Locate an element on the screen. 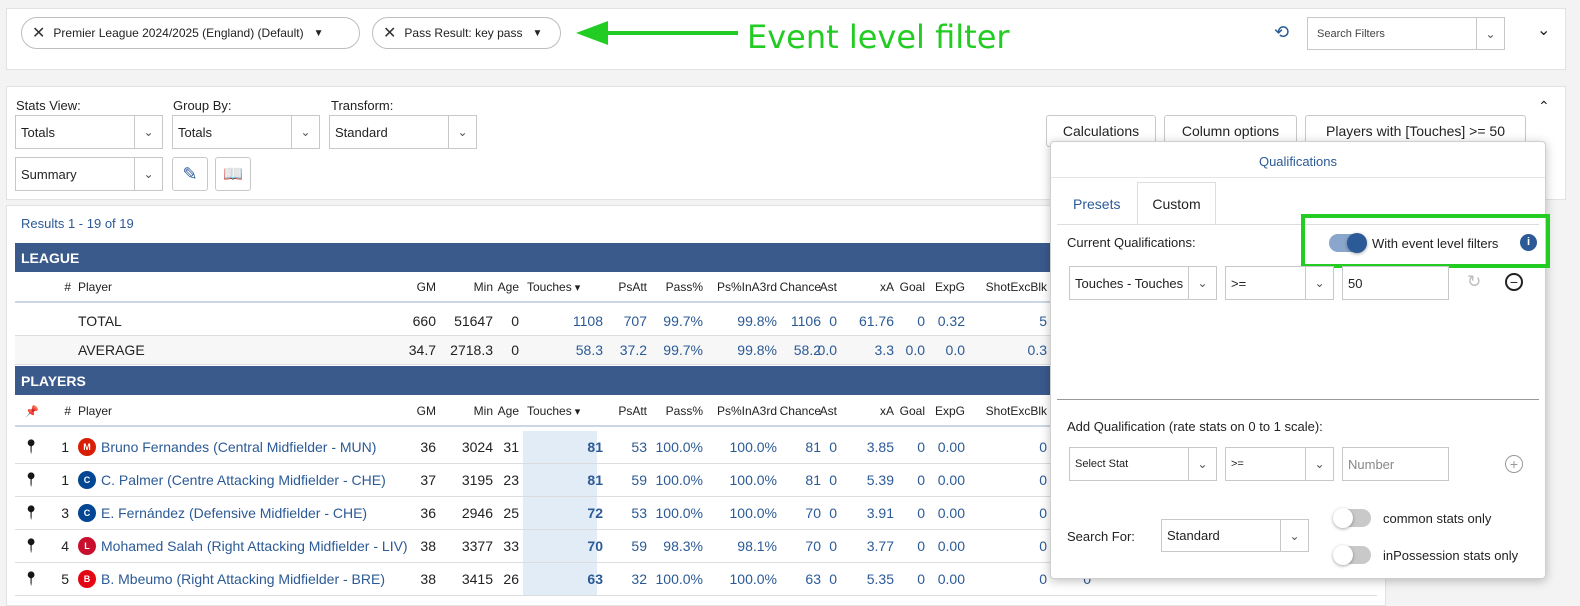 The height and width of the screenshot is (606, 1580). qualifications-title: Qualifications is located at coordinates (1298, 161).